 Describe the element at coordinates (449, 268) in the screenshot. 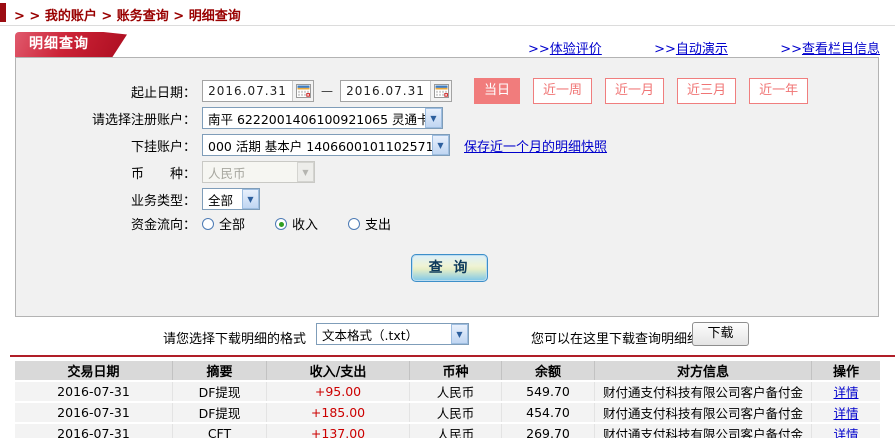

I see `query-button: 查 询` at that location.